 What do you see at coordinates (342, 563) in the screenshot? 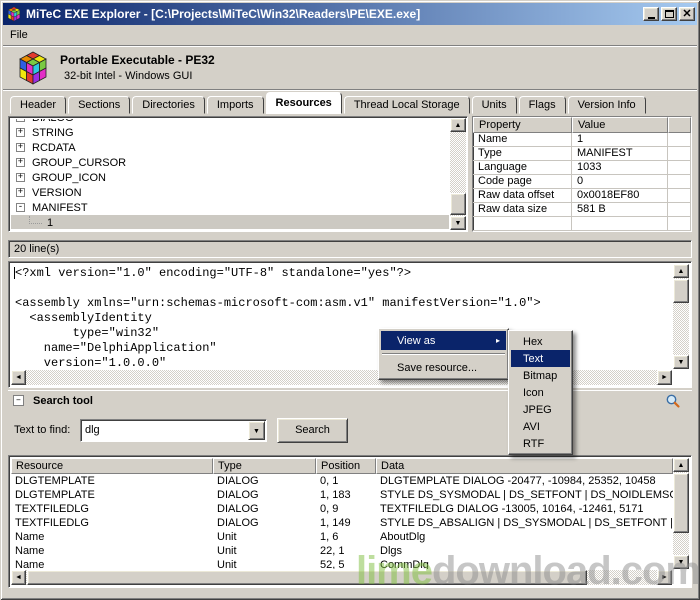
I see `table-row: Name Unit 52, 5 CommDlg` at bounding box center [342, 563].